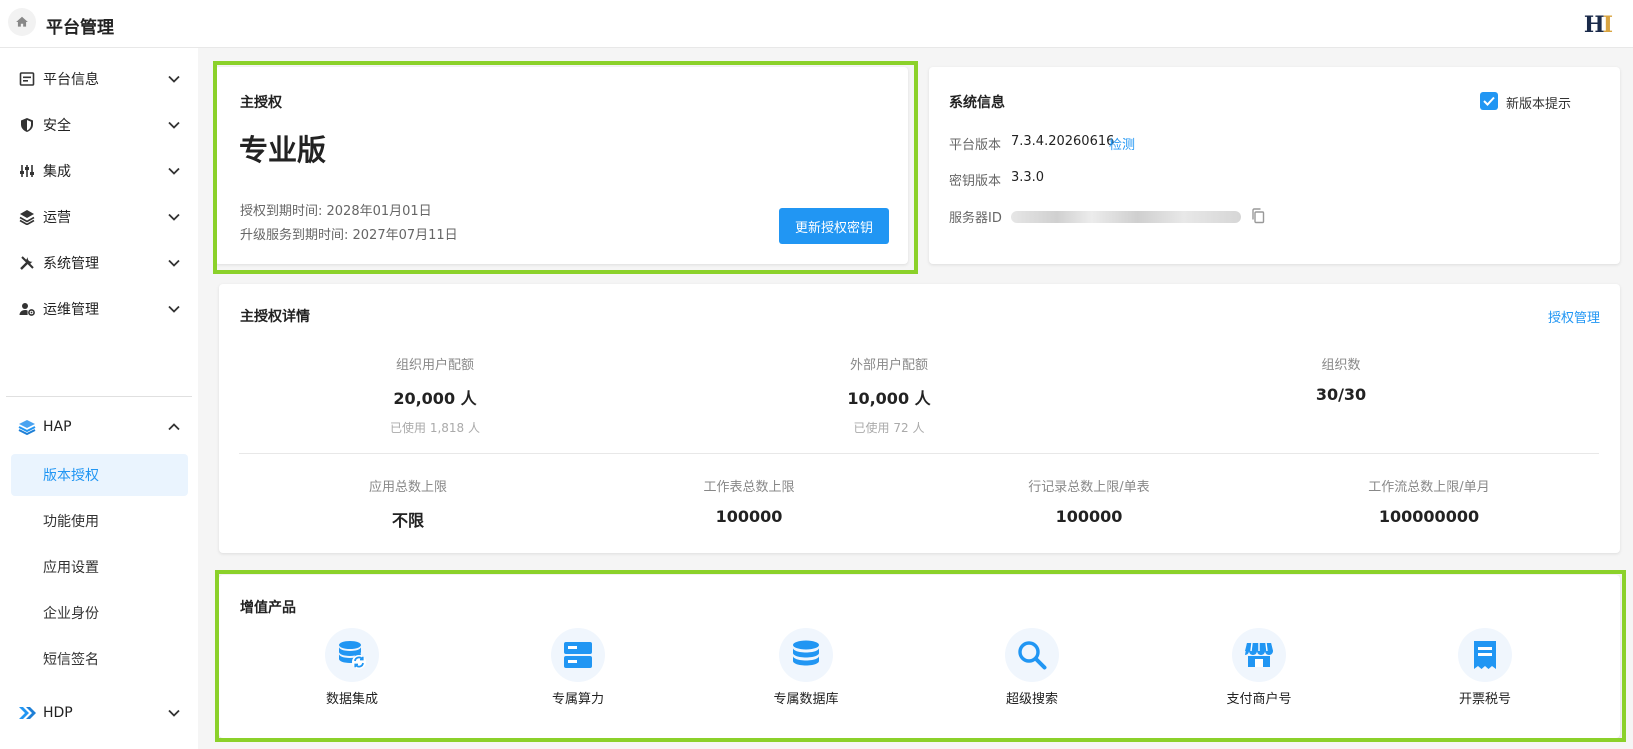 This screenshot has height=749, width=1633. I want to click on new-version-label: 新版本提示, so click(1539, 104).